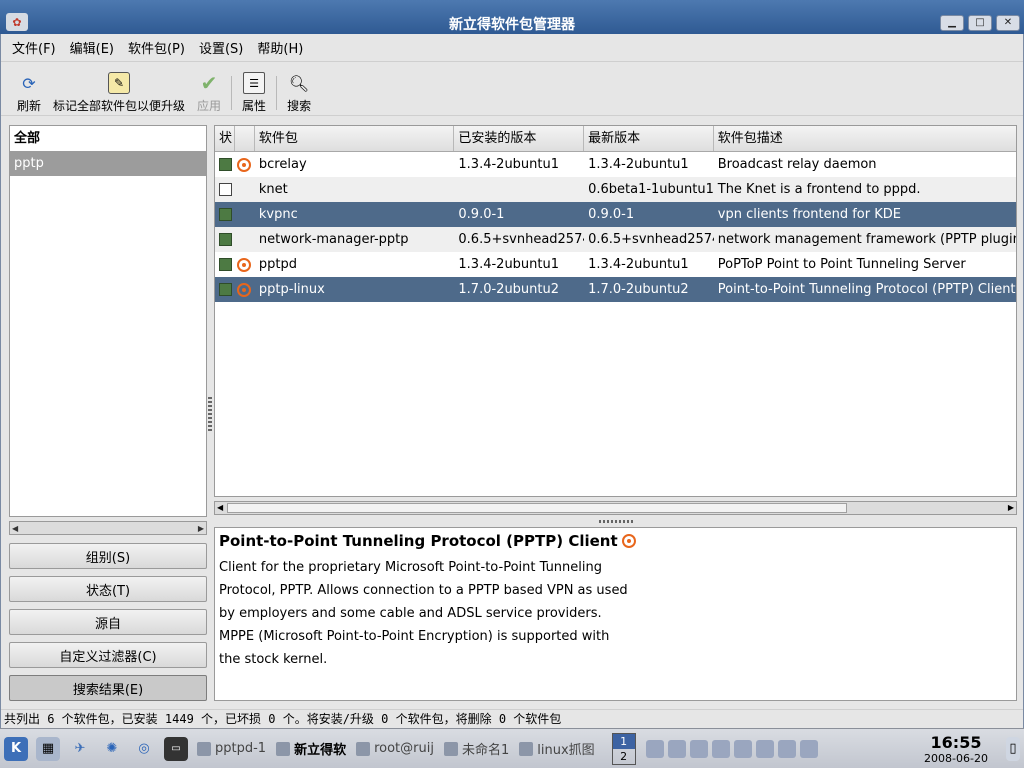 The image size is (1024, 768). I want to click on desktop-1: 1, so click(623, 741).